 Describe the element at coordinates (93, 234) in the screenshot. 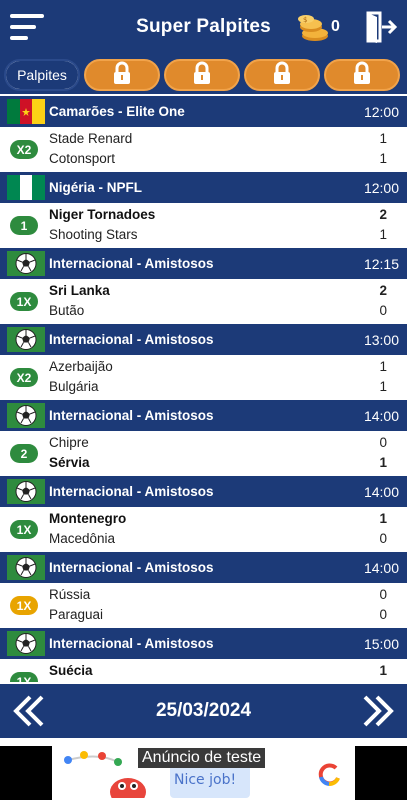

I see `away-team-name: Shooting Stars` at that location.